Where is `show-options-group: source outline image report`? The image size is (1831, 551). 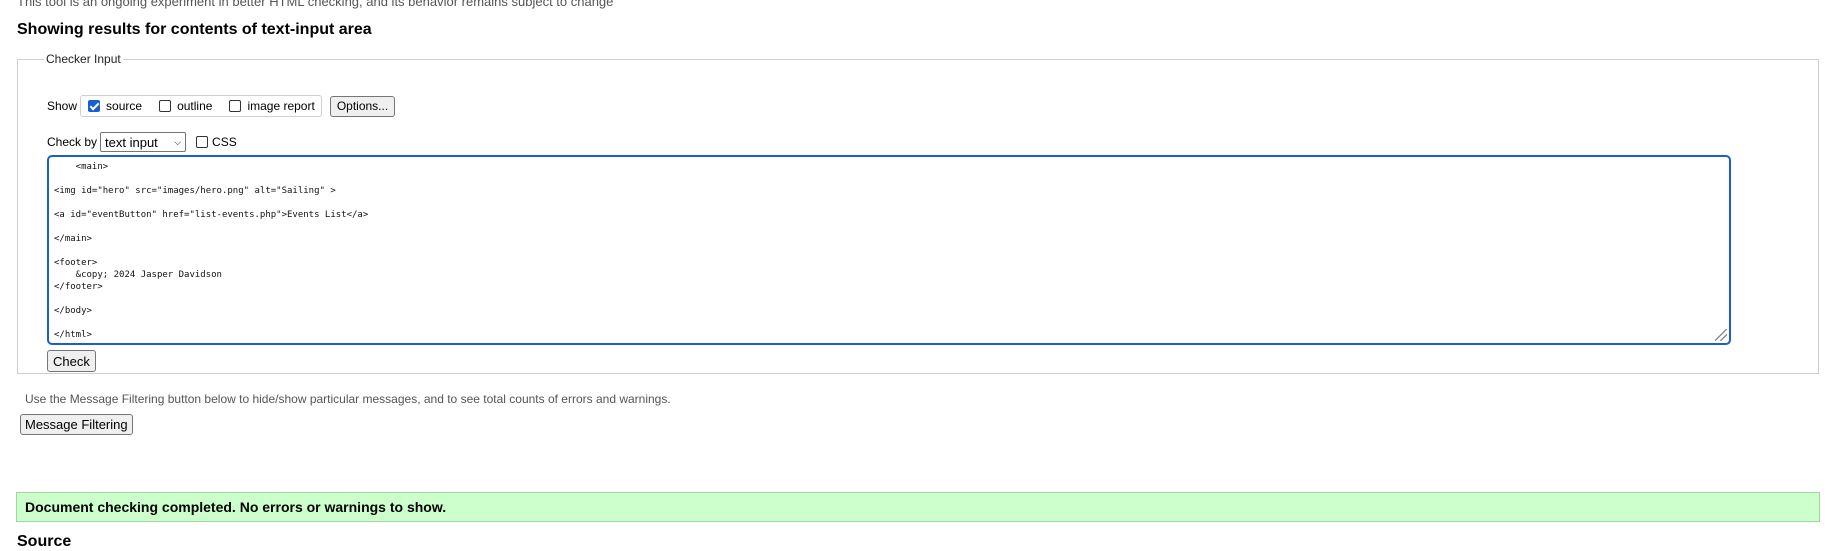
show-options-group: source outline image report is located at coordinates (201, 106).